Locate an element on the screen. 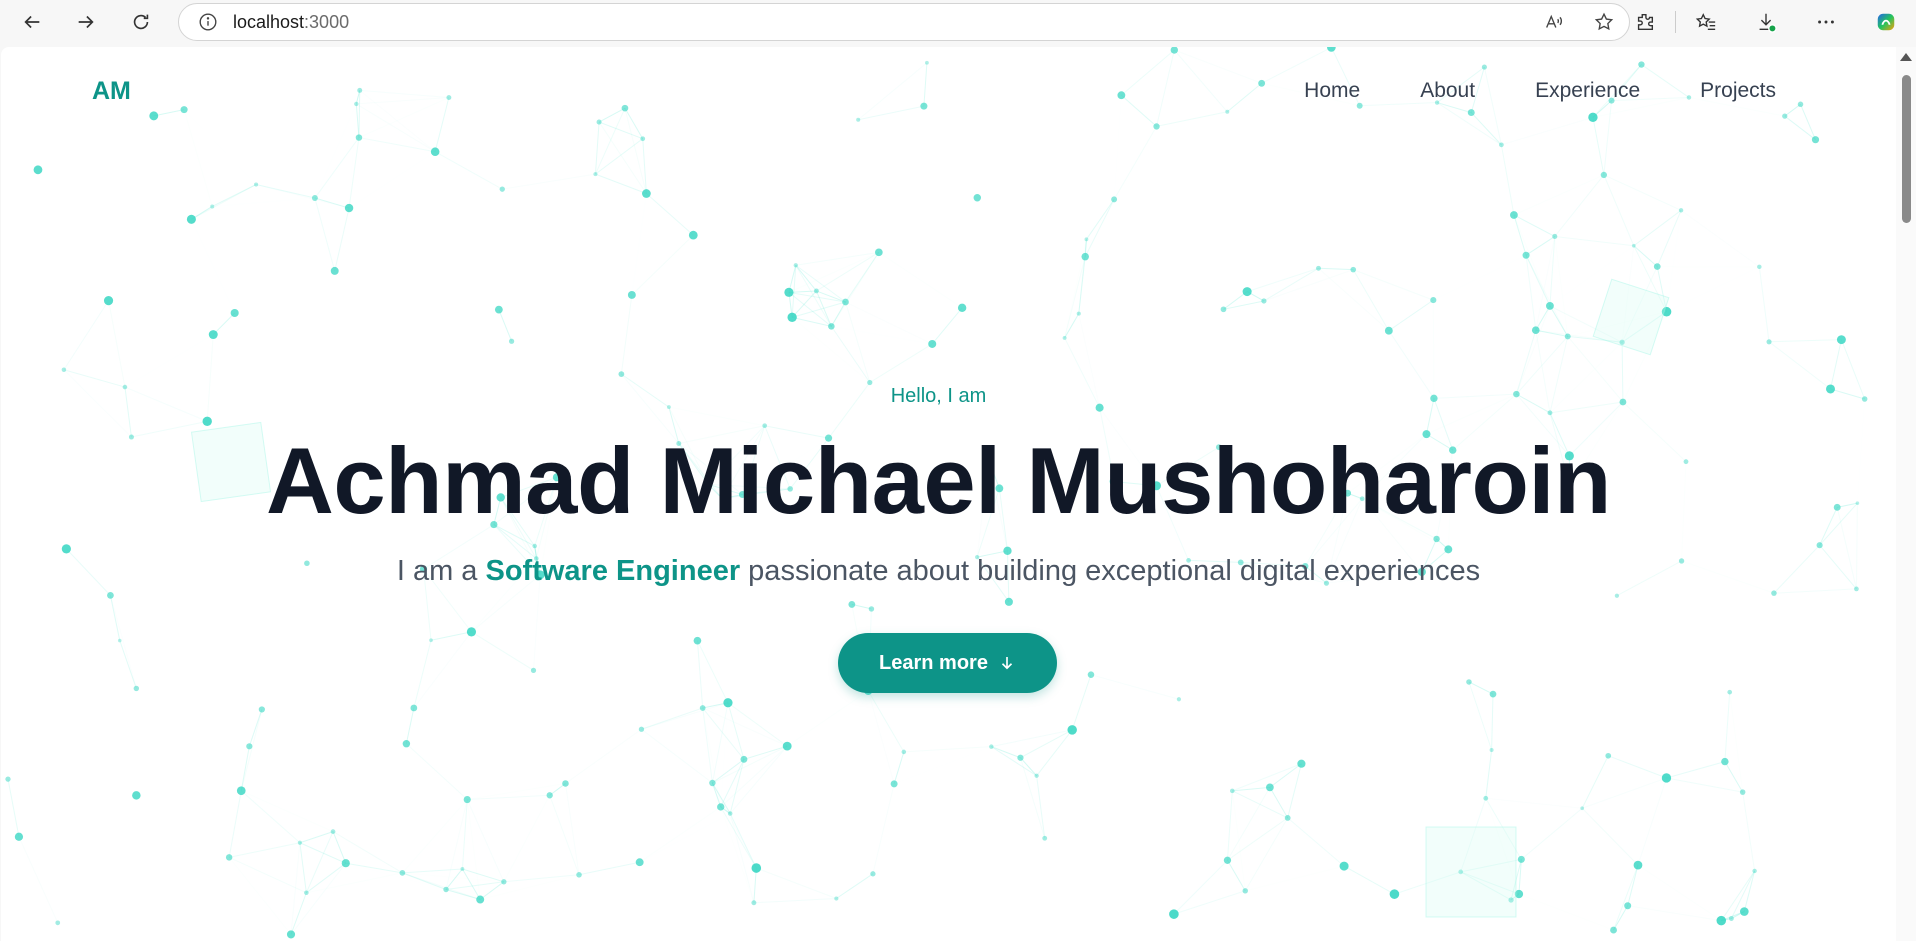 The height and width of the screenshot is (941, 1916). nav-experience: Experience is located at coordinates (1587, 91).